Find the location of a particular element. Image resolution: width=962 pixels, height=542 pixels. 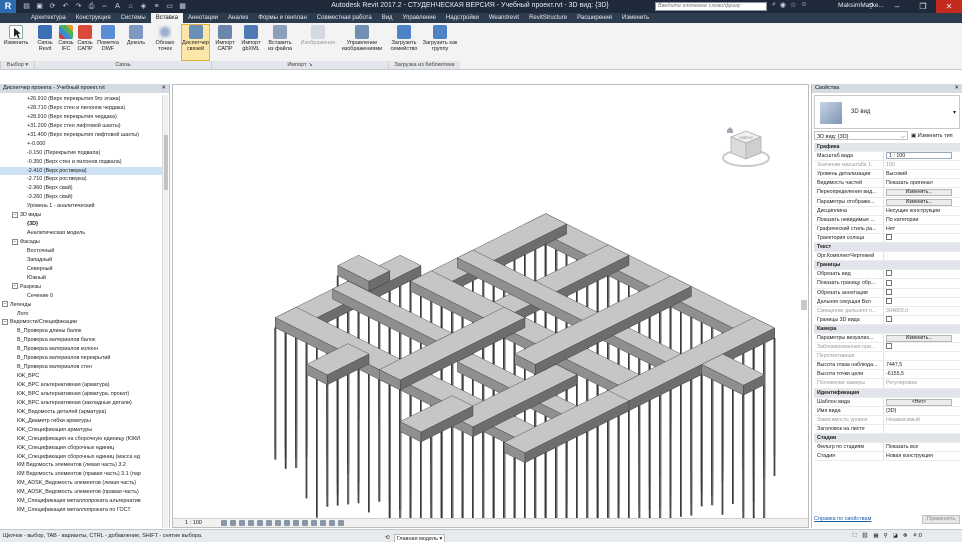

property-category: Текст is located at coordinates (887, 248).